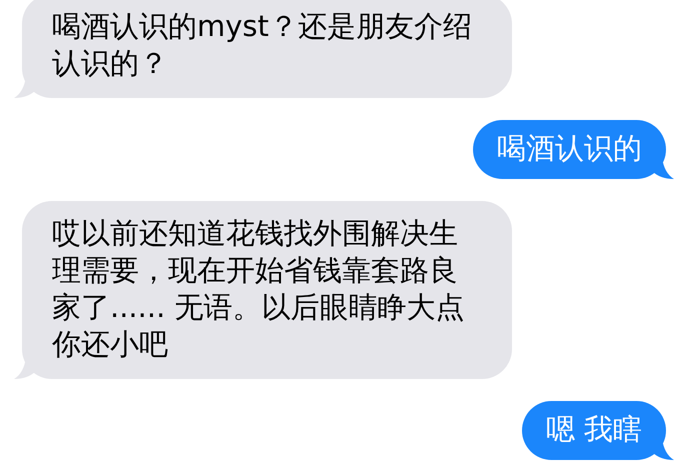 This screenshot has height=471, width=691. Describe the element at coordinates (569, 149) in the screenshot. I see `message-bubble: 喝酒认识的` at that location.